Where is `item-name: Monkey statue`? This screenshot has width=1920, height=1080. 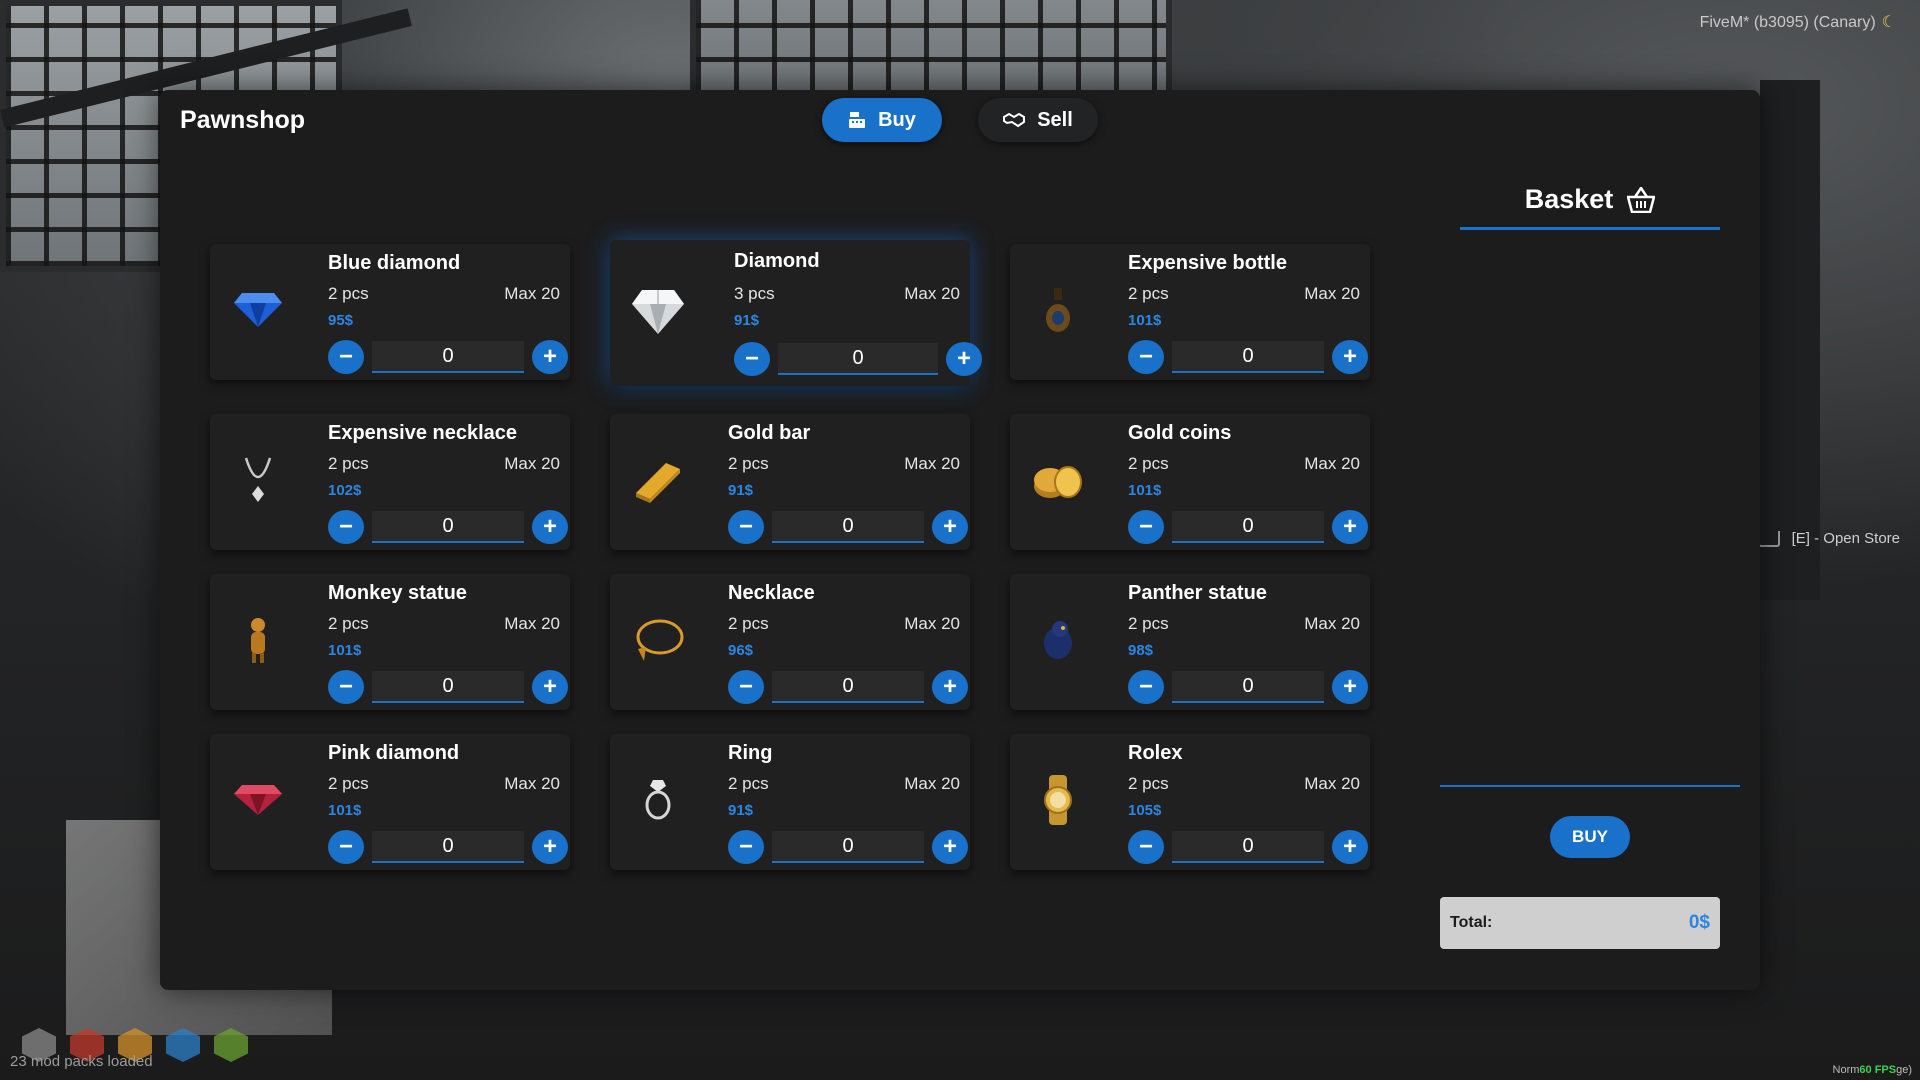 item-name: Monkey statue is located at coordinates (397, 593).